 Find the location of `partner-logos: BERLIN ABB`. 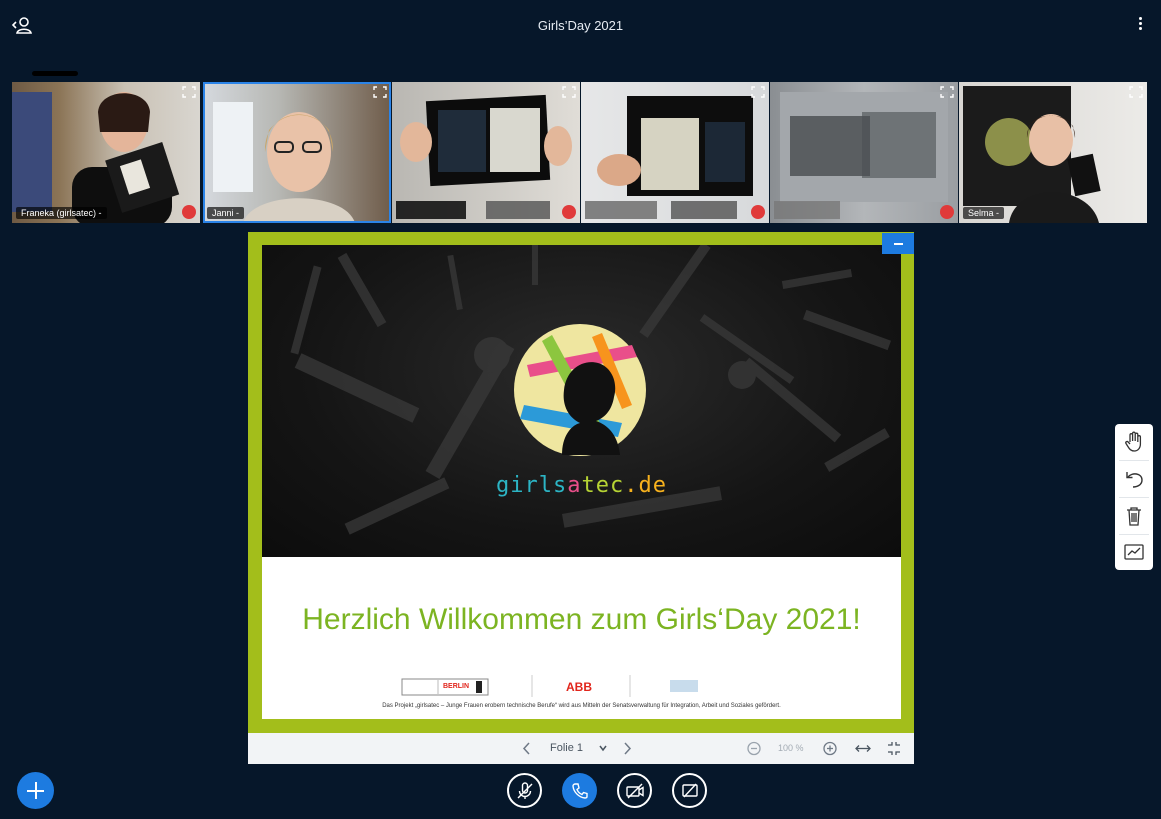

partner-logos: BERLIN ABB is located at coordinates (581, 687).